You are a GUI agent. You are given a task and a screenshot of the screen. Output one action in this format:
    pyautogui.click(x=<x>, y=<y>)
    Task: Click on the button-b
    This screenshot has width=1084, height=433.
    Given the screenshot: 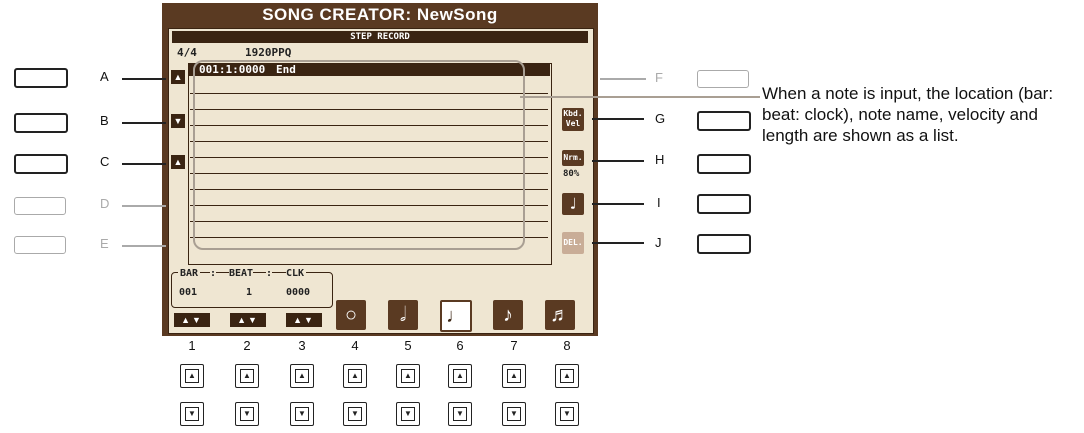 What is the action you would take?
    pyautogui.click(x=41, y=123)
    